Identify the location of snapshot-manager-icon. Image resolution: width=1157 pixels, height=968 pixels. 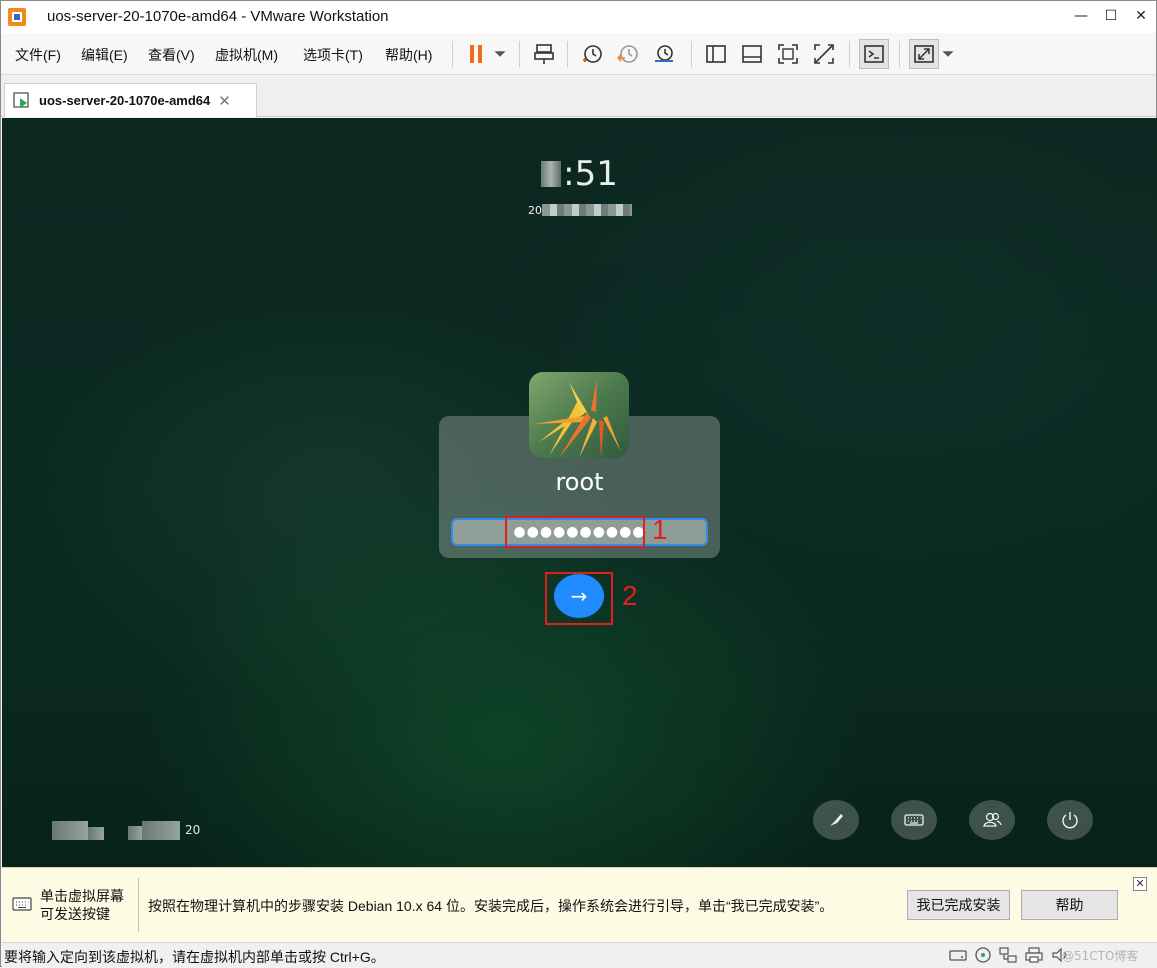
(664, 53).